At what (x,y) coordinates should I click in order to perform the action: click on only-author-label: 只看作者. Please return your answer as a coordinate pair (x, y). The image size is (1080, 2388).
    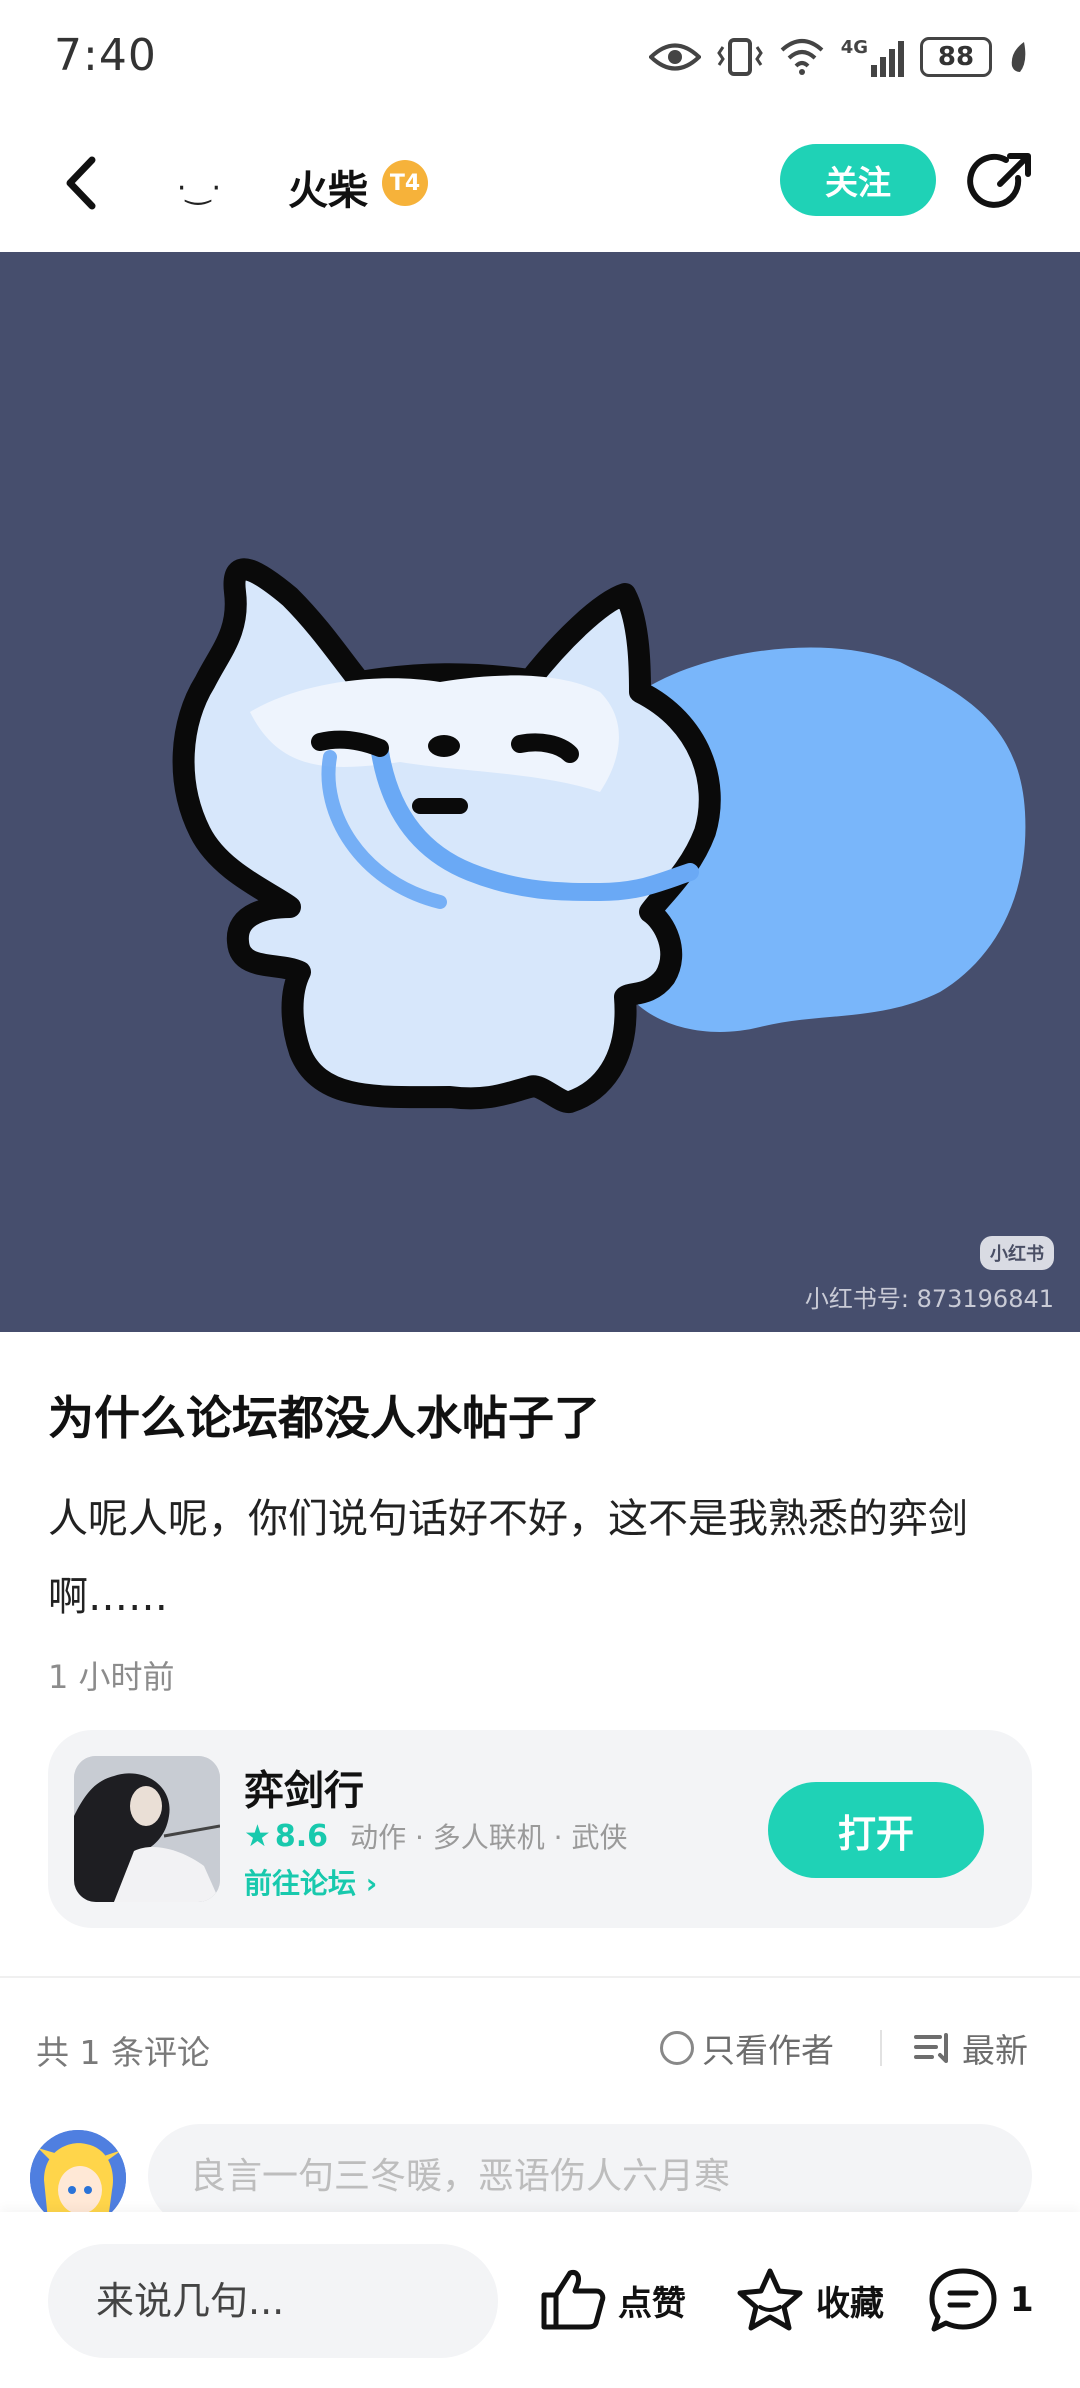
    Looking at the image, I should click on (768, 2050).